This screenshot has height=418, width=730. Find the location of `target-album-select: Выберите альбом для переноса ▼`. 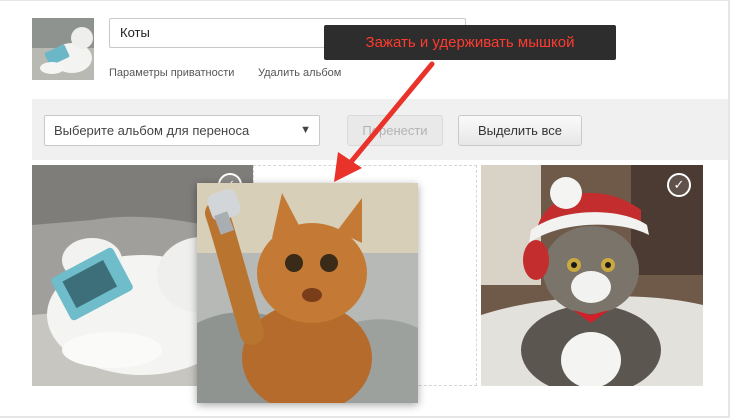

target-album-select: Выберите альбом для переноса ▼ is located at coordinates (182, 130).